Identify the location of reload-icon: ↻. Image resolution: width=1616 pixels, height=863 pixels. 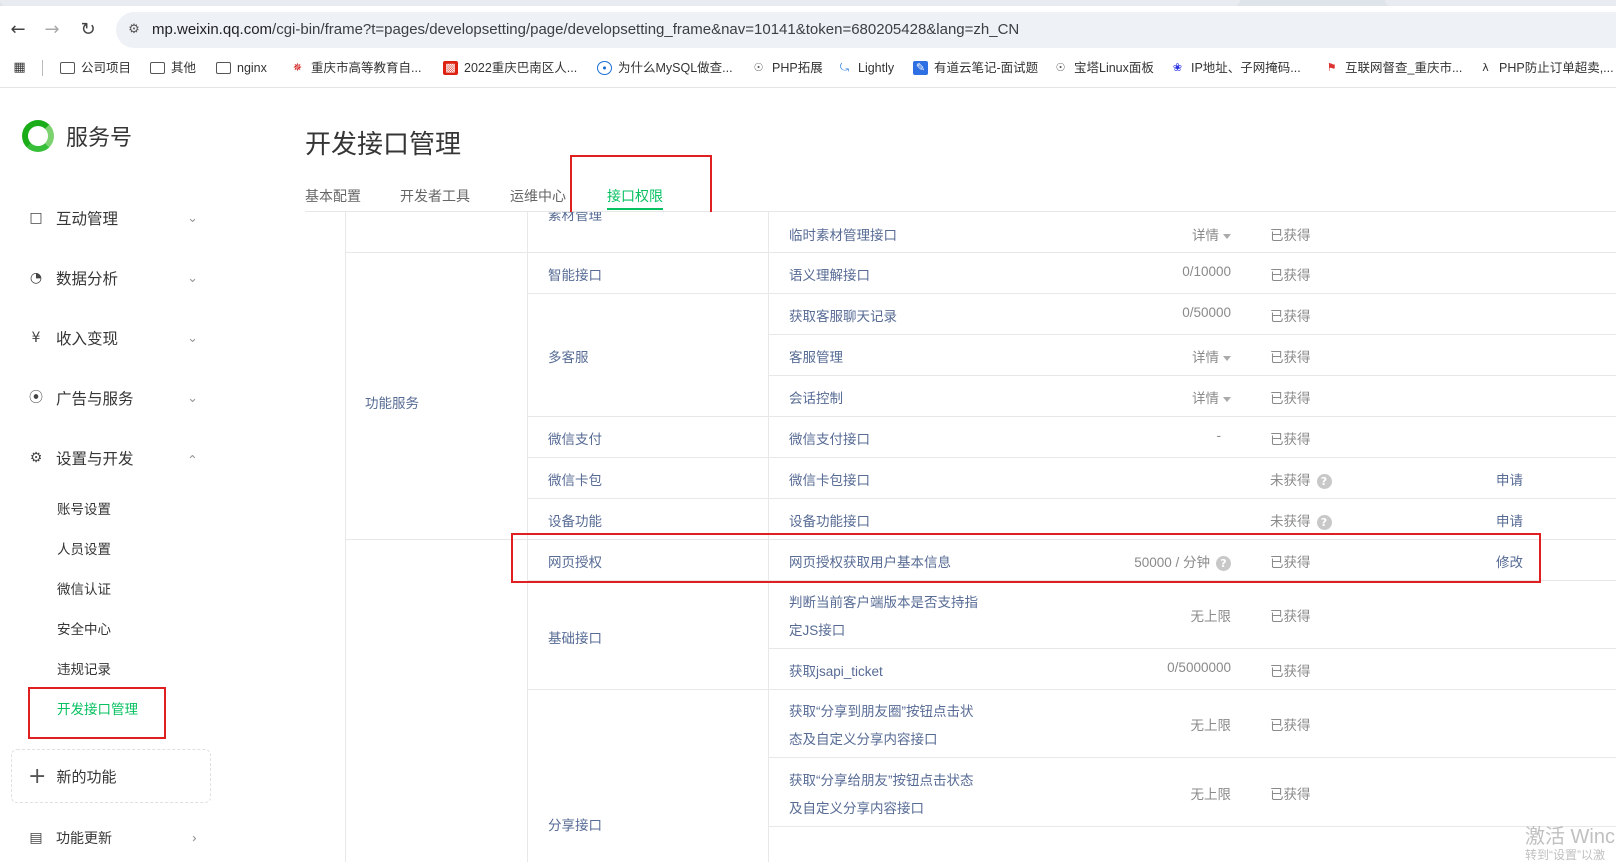
(88, 30).